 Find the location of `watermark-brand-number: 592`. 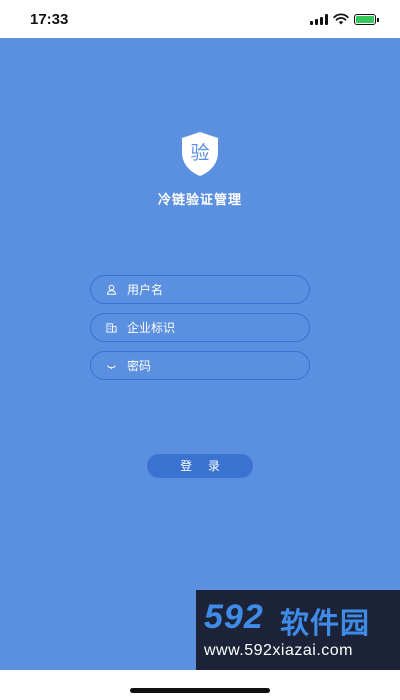

watermark-brand-number: 592 is located at coordinates (234, 617).